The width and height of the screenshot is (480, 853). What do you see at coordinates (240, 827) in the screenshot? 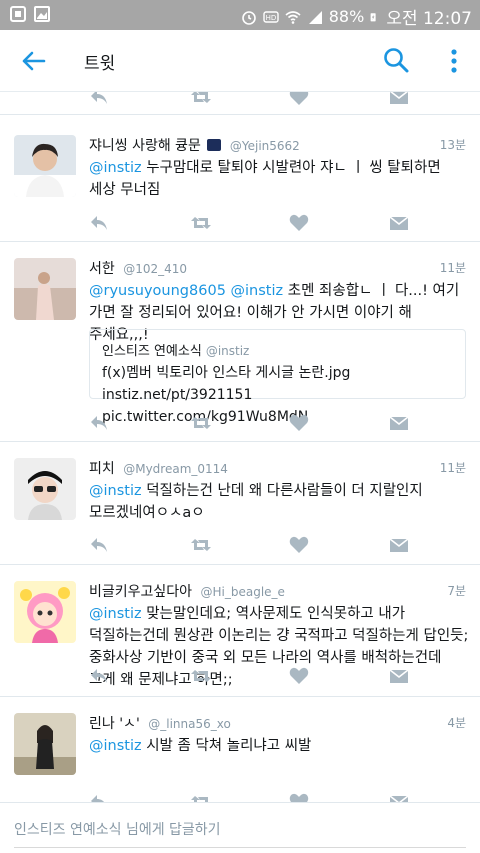
I see `reply-composer: 인스티즈 연예소식 님에게 답글하기` at bounding box center [240, 827].